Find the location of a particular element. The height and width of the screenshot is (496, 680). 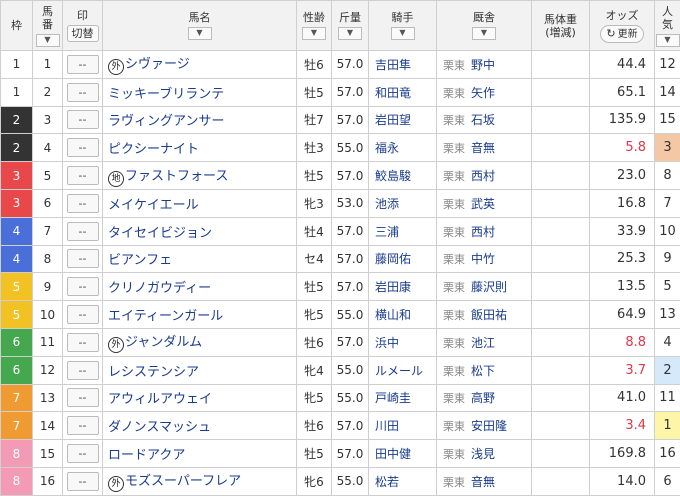

trainer-name-link: 藤沢則 is located at coordinates (489, 287).